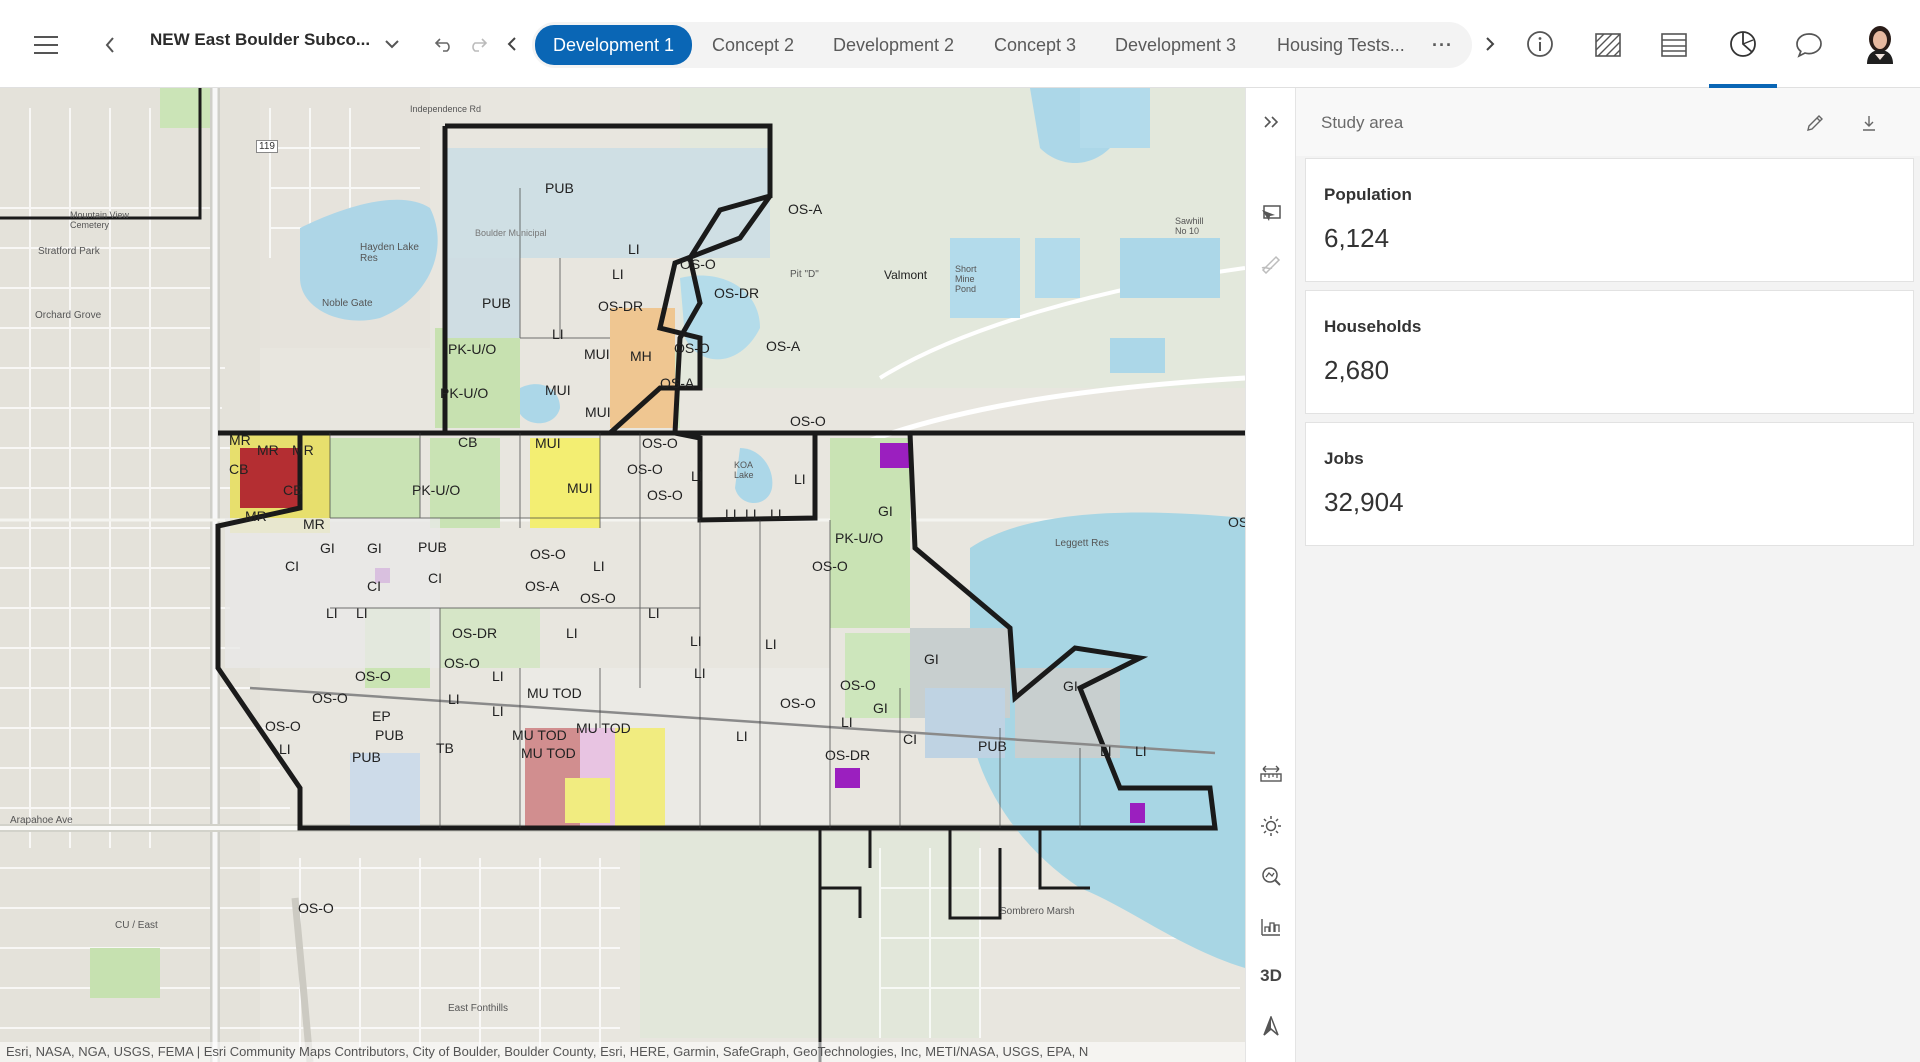 The height and width of the screenshot is (1062, 1920). I want to click on place-label: 119, so click(267, 146).